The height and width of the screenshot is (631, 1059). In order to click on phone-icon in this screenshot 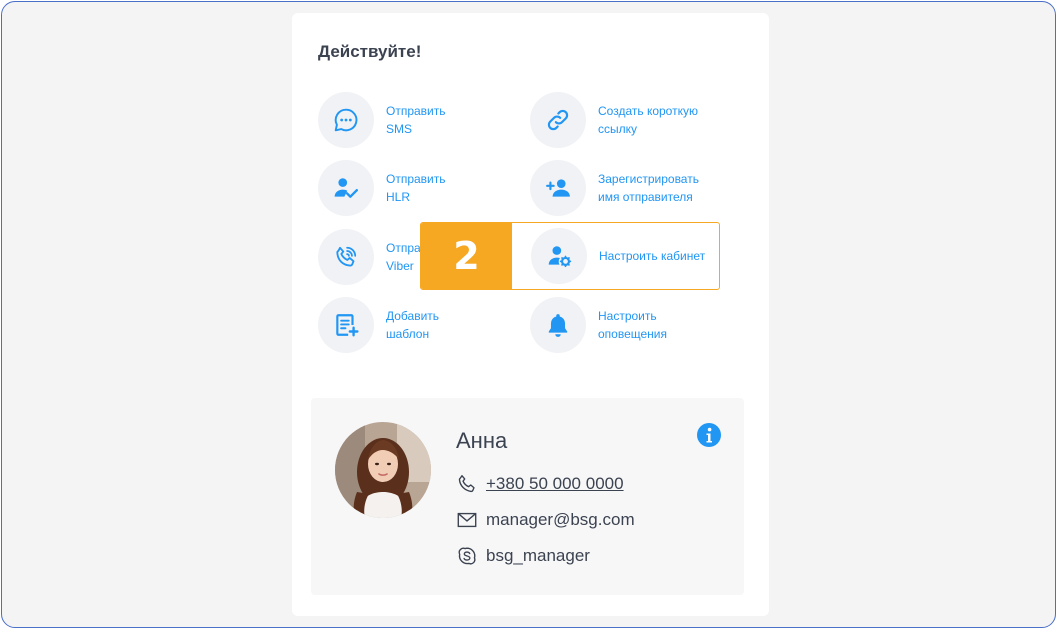, I will do `click(466, 484)`.